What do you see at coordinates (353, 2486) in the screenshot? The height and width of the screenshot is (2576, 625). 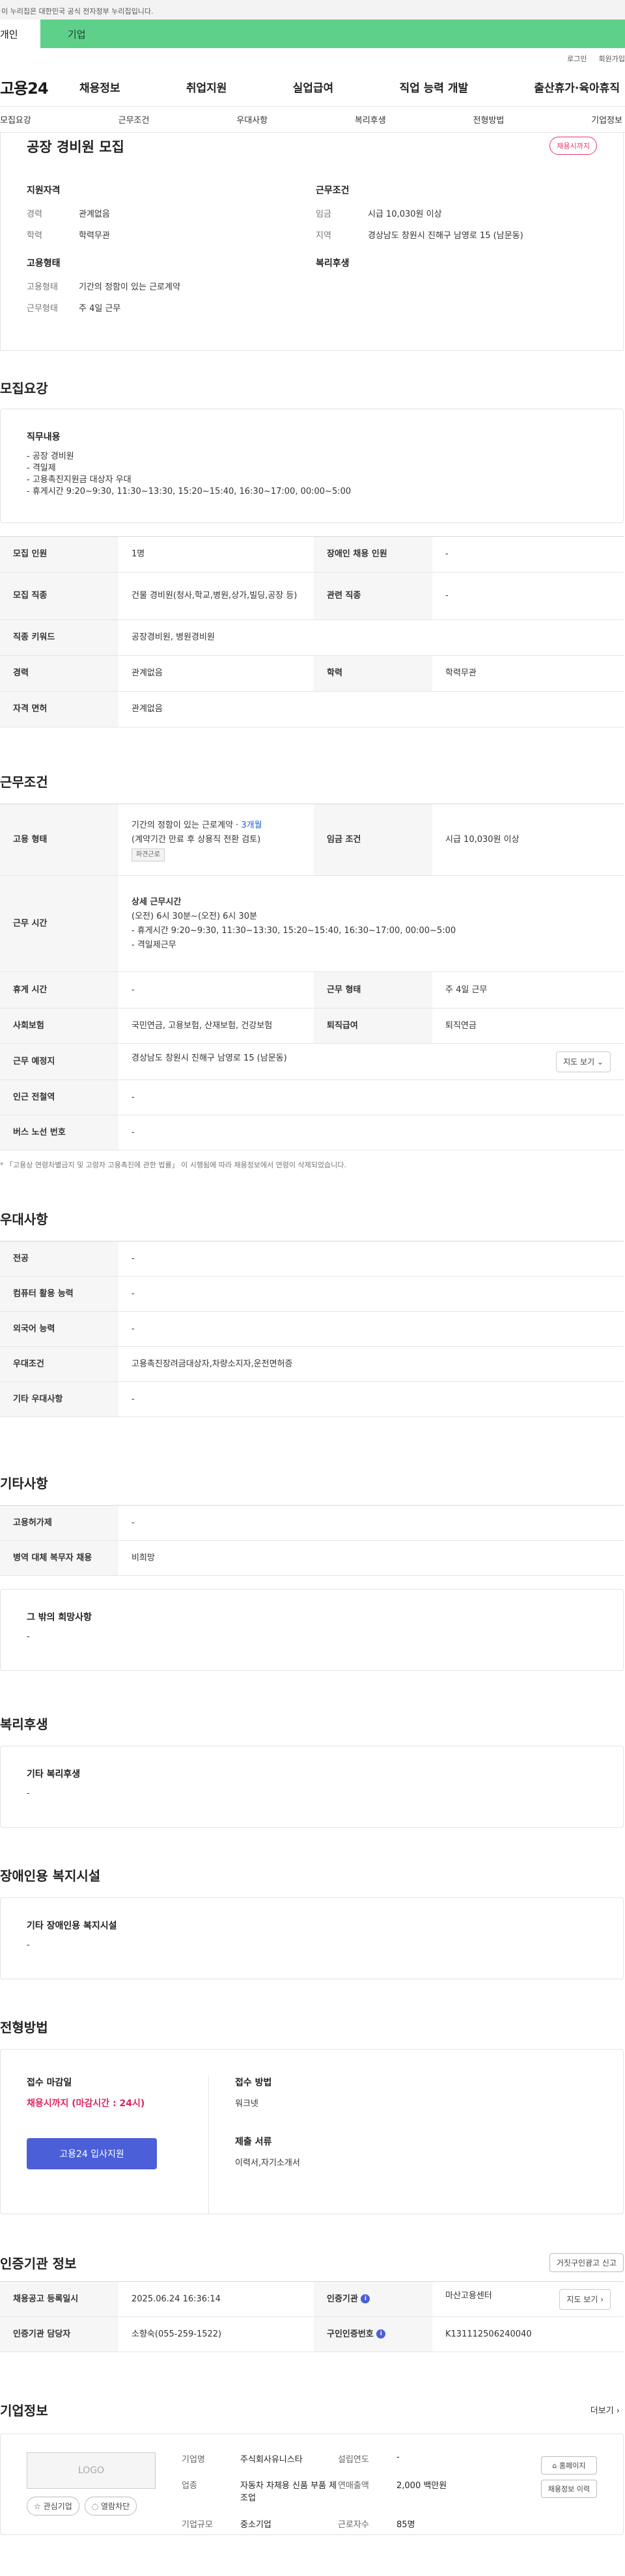 I see `sales-label: 연매출액` at bounding box center [353, 2486].